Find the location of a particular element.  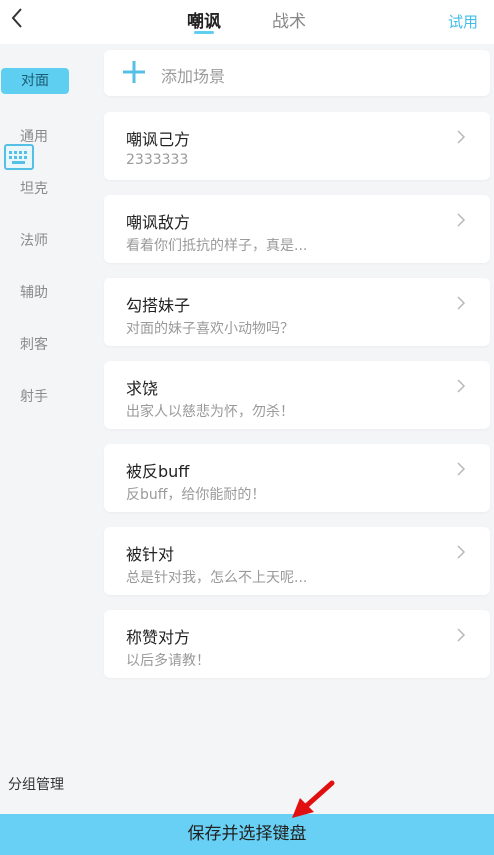

scene-item: 被反buff 反buff，给你能耐的！ is located at coordinates (297, 478).